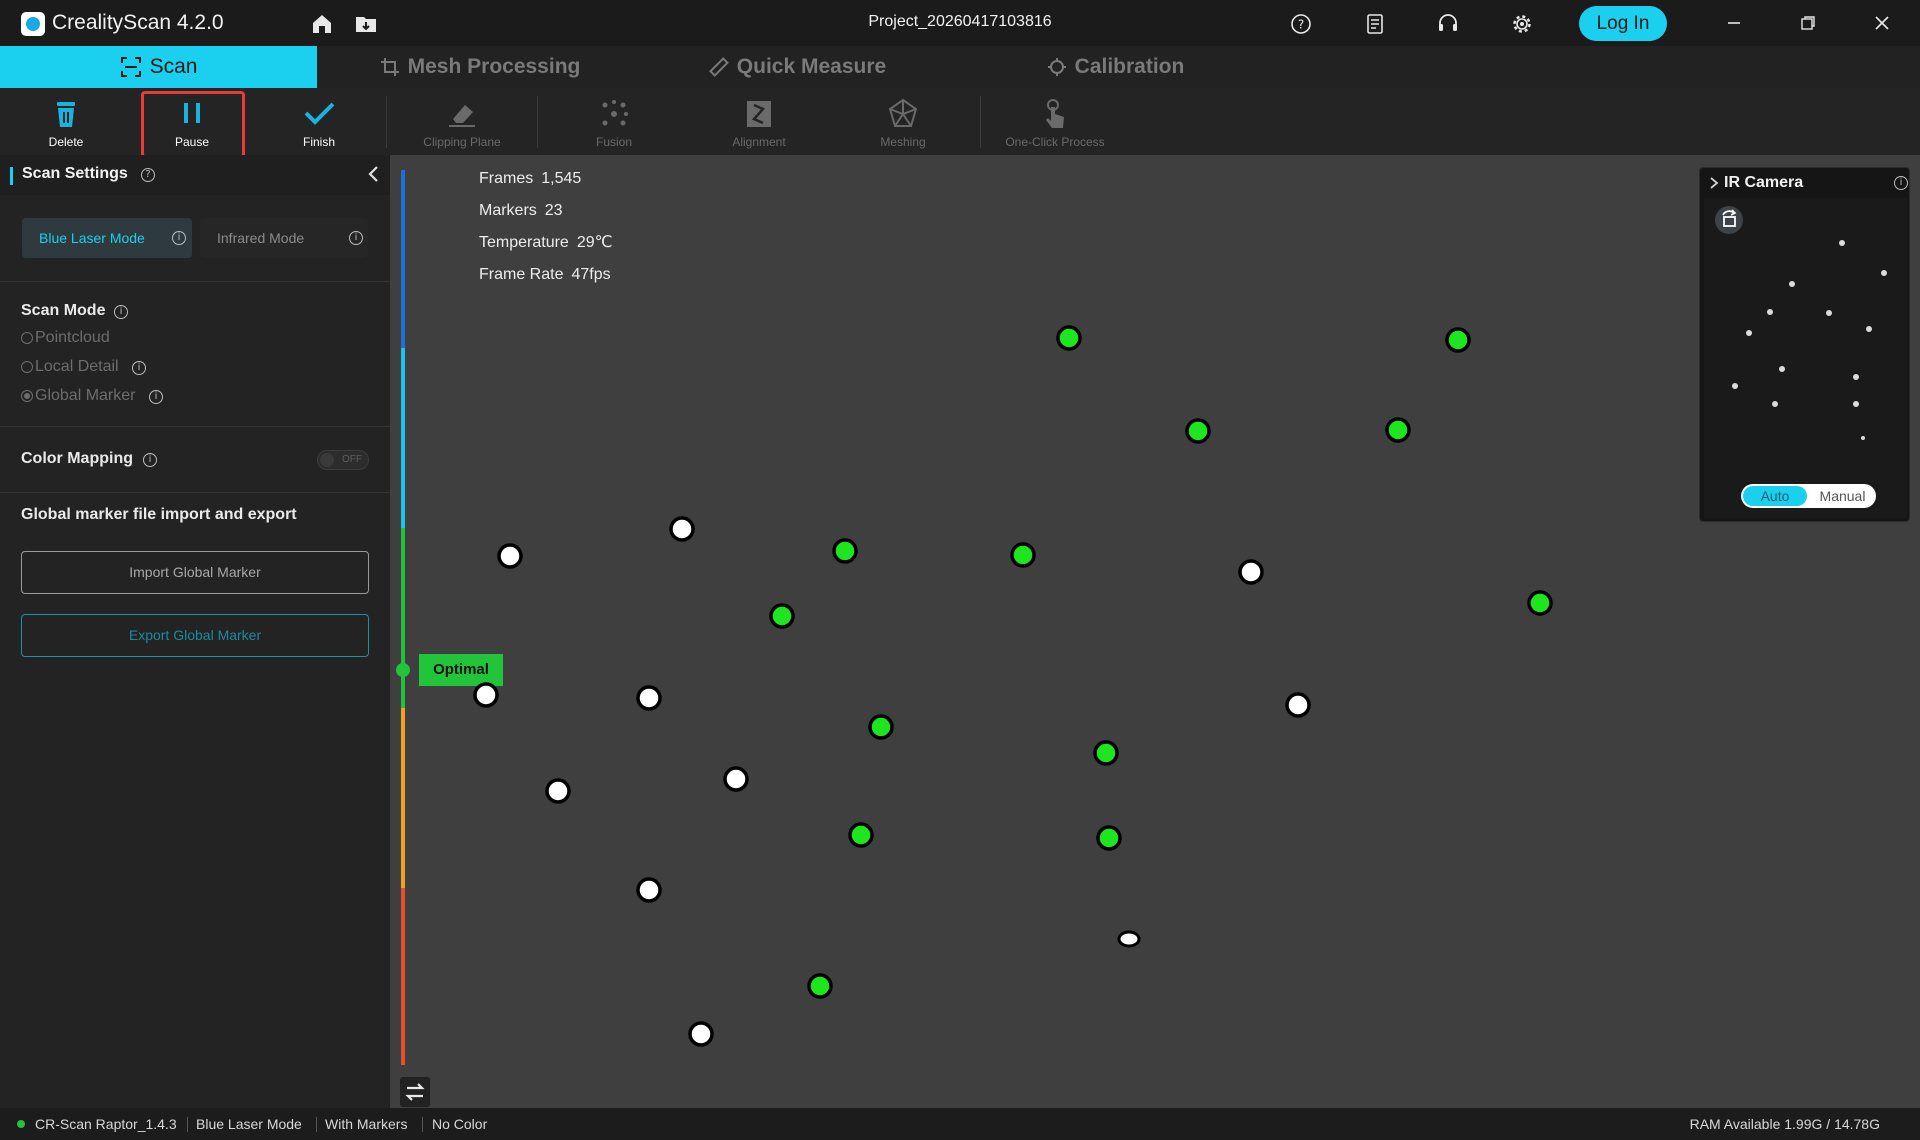 The height and width of the screenshot is (1140, 1920). What do you see at coordinates (343, 460) in the screenshot?
I see `color-mapping-toggle: OFF` at bounding box center [343, 460].